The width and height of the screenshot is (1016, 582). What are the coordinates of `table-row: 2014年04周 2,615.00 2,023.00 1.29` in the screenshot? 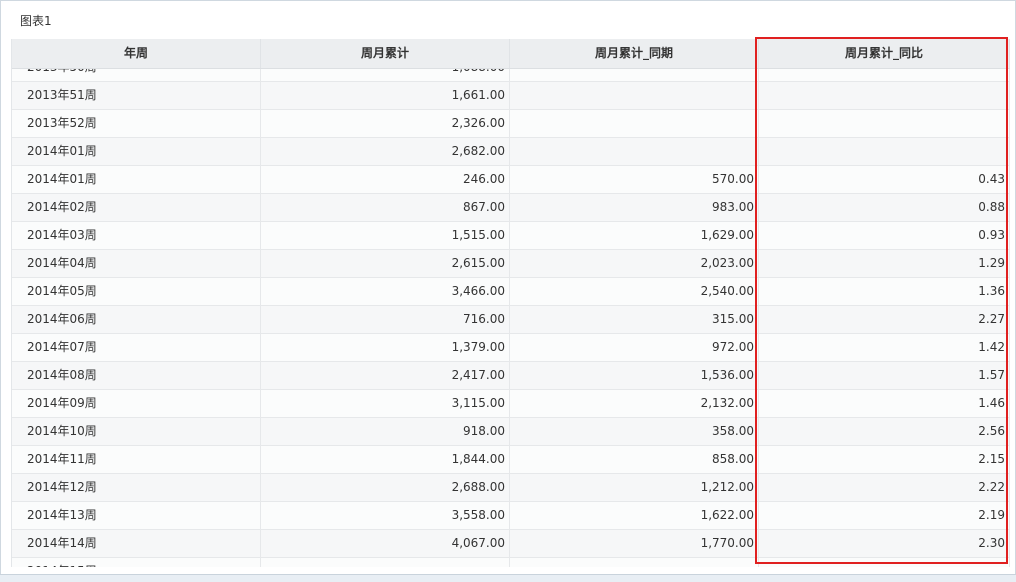 It's located at (511, 264).